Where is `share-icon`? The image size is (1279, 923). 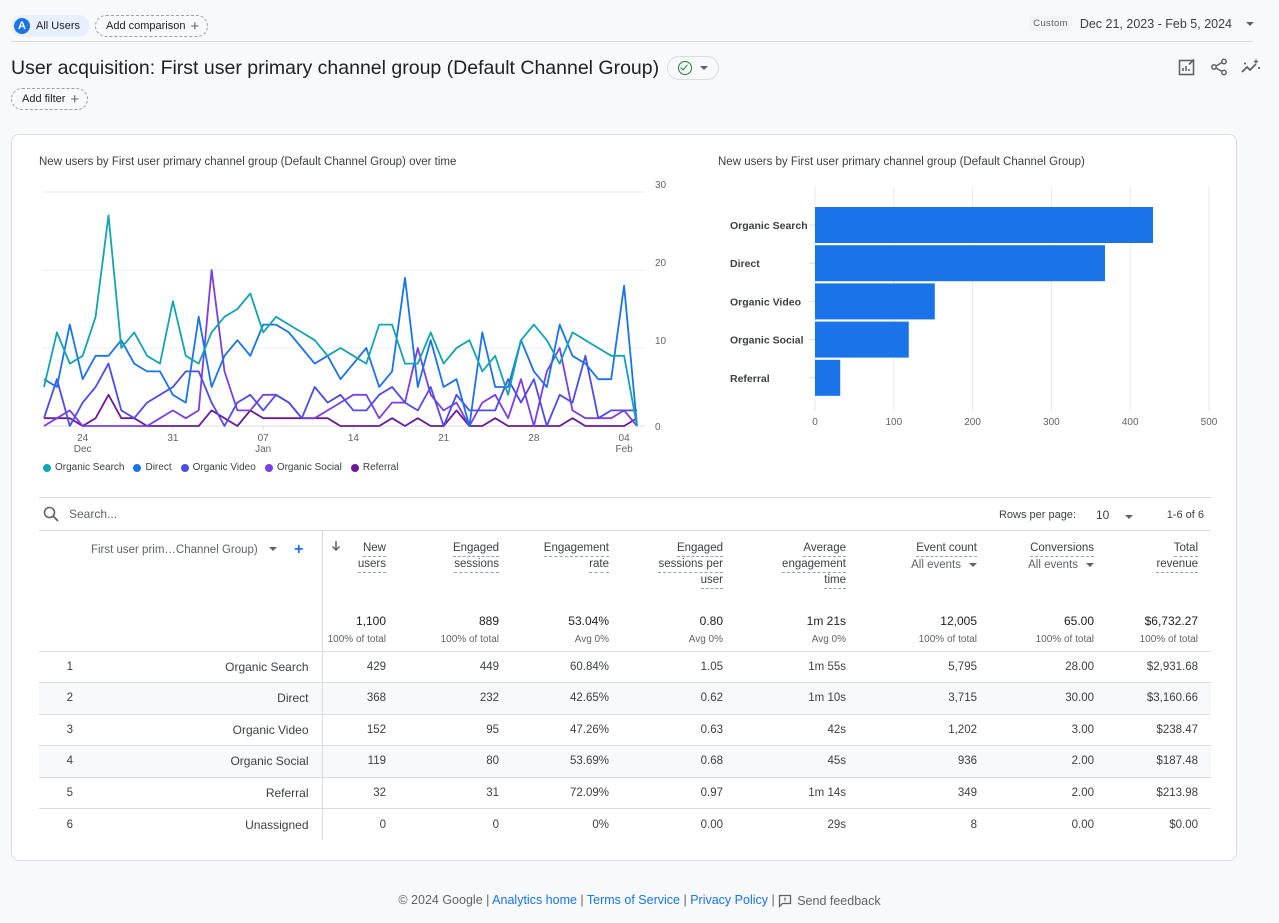
share-icon is located at coordinates (1219, 67).